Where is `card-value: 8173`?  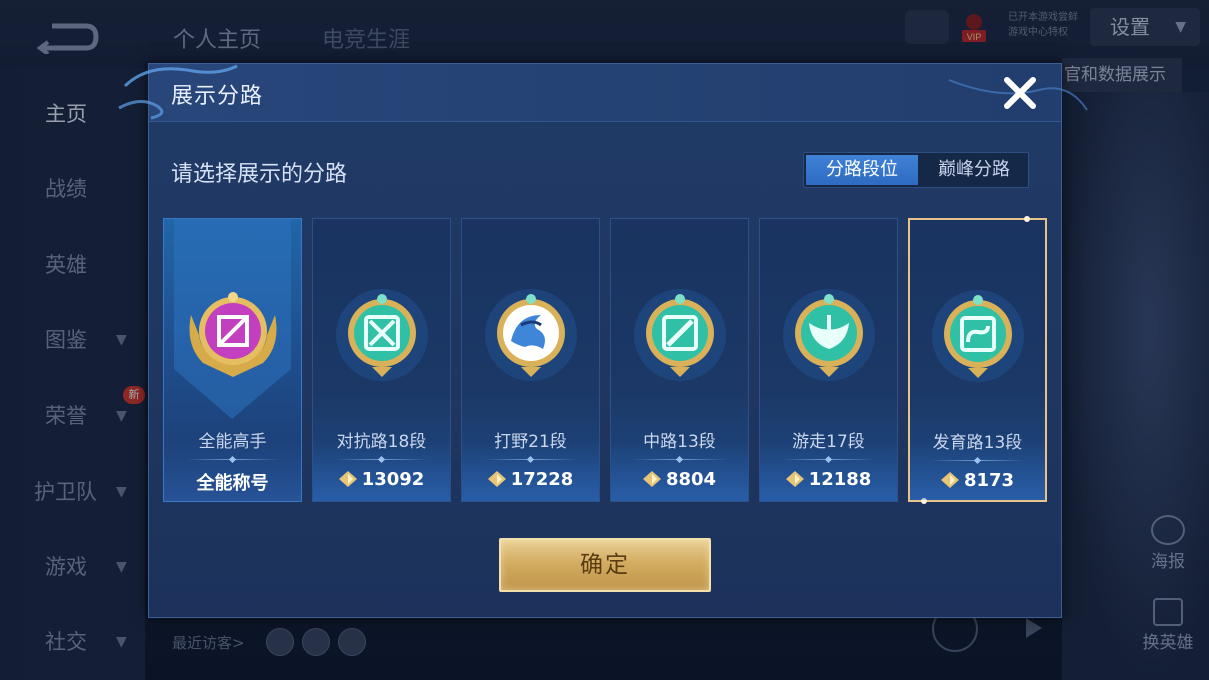
card-value: 8173 is located at coordinates (977, 480).